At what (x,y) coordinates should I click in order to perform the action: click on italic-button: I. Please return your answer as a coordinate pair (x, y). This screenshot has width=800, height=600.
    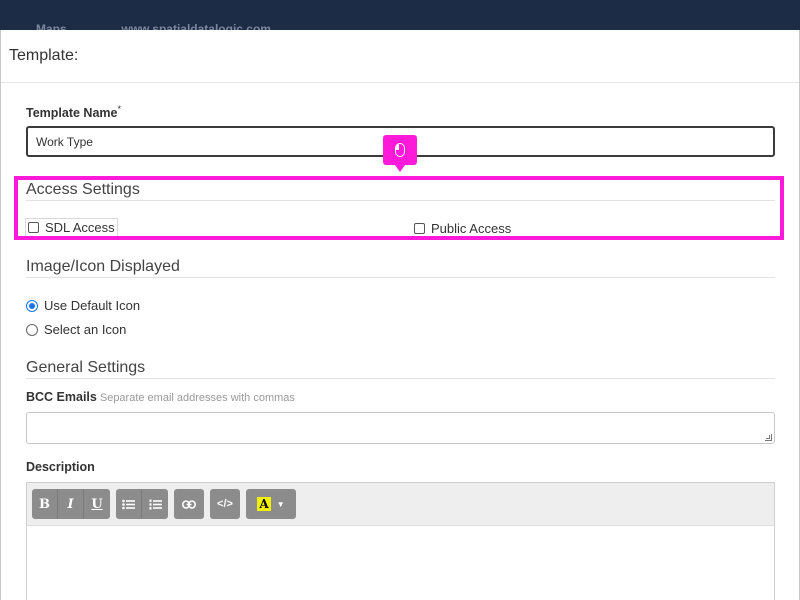
    Looking at the image, I should click on (71, 504).